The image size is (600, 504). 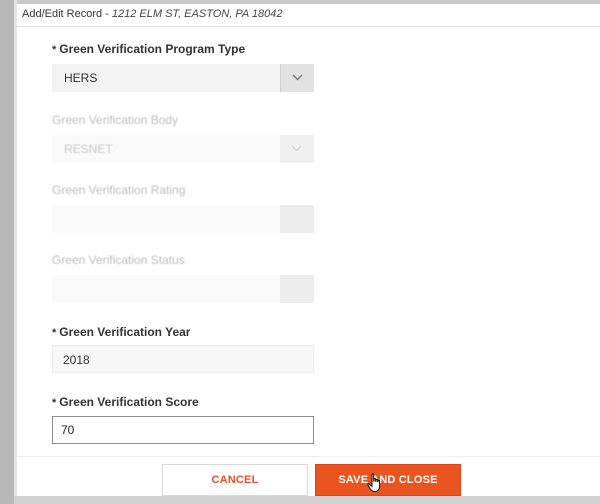 I want to click on verification-rating-label-text: Green Verification Rating, so click(x=119, y=190).